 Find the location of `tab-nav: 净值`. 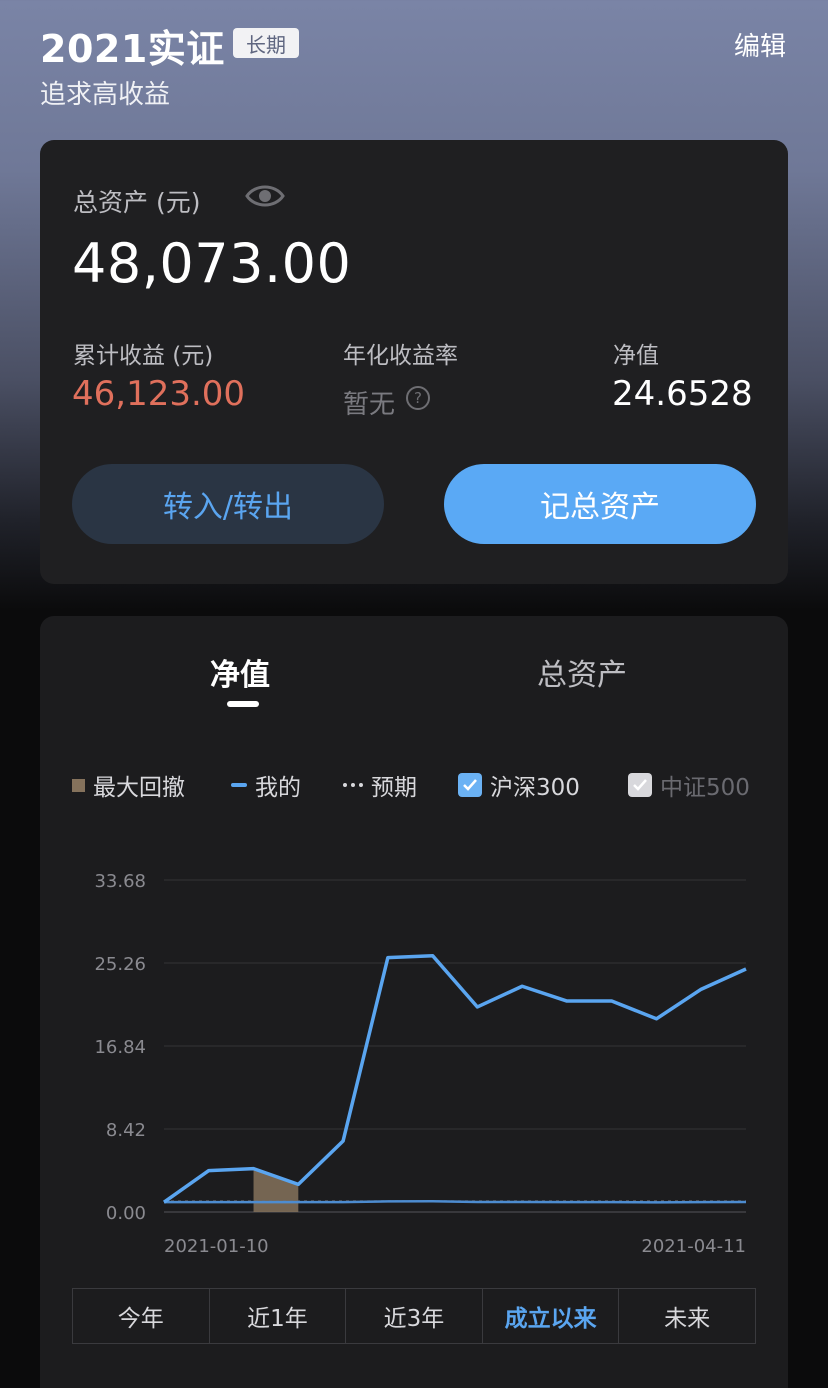

tab-nav: 净值 is located at coordinates (240, 672).